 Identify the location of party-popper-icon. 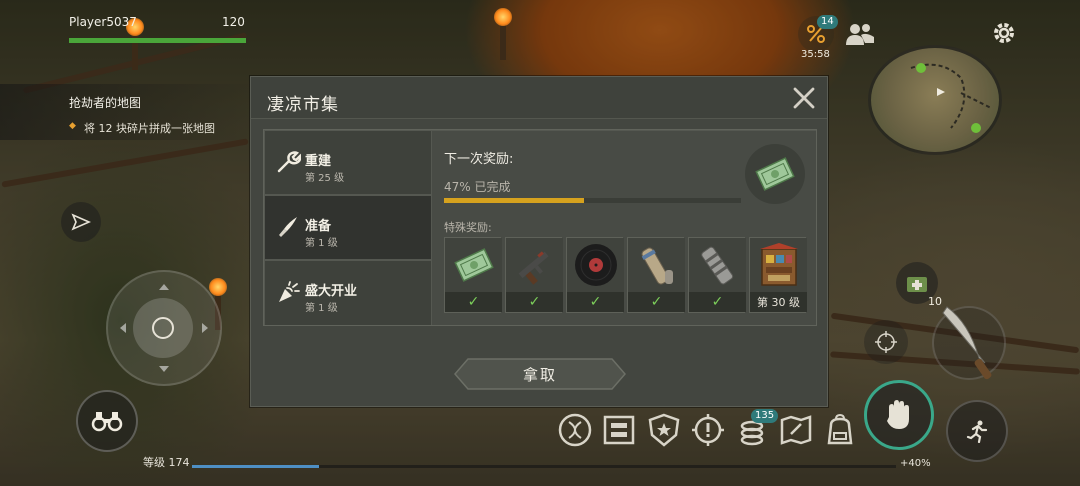
(289, 291).